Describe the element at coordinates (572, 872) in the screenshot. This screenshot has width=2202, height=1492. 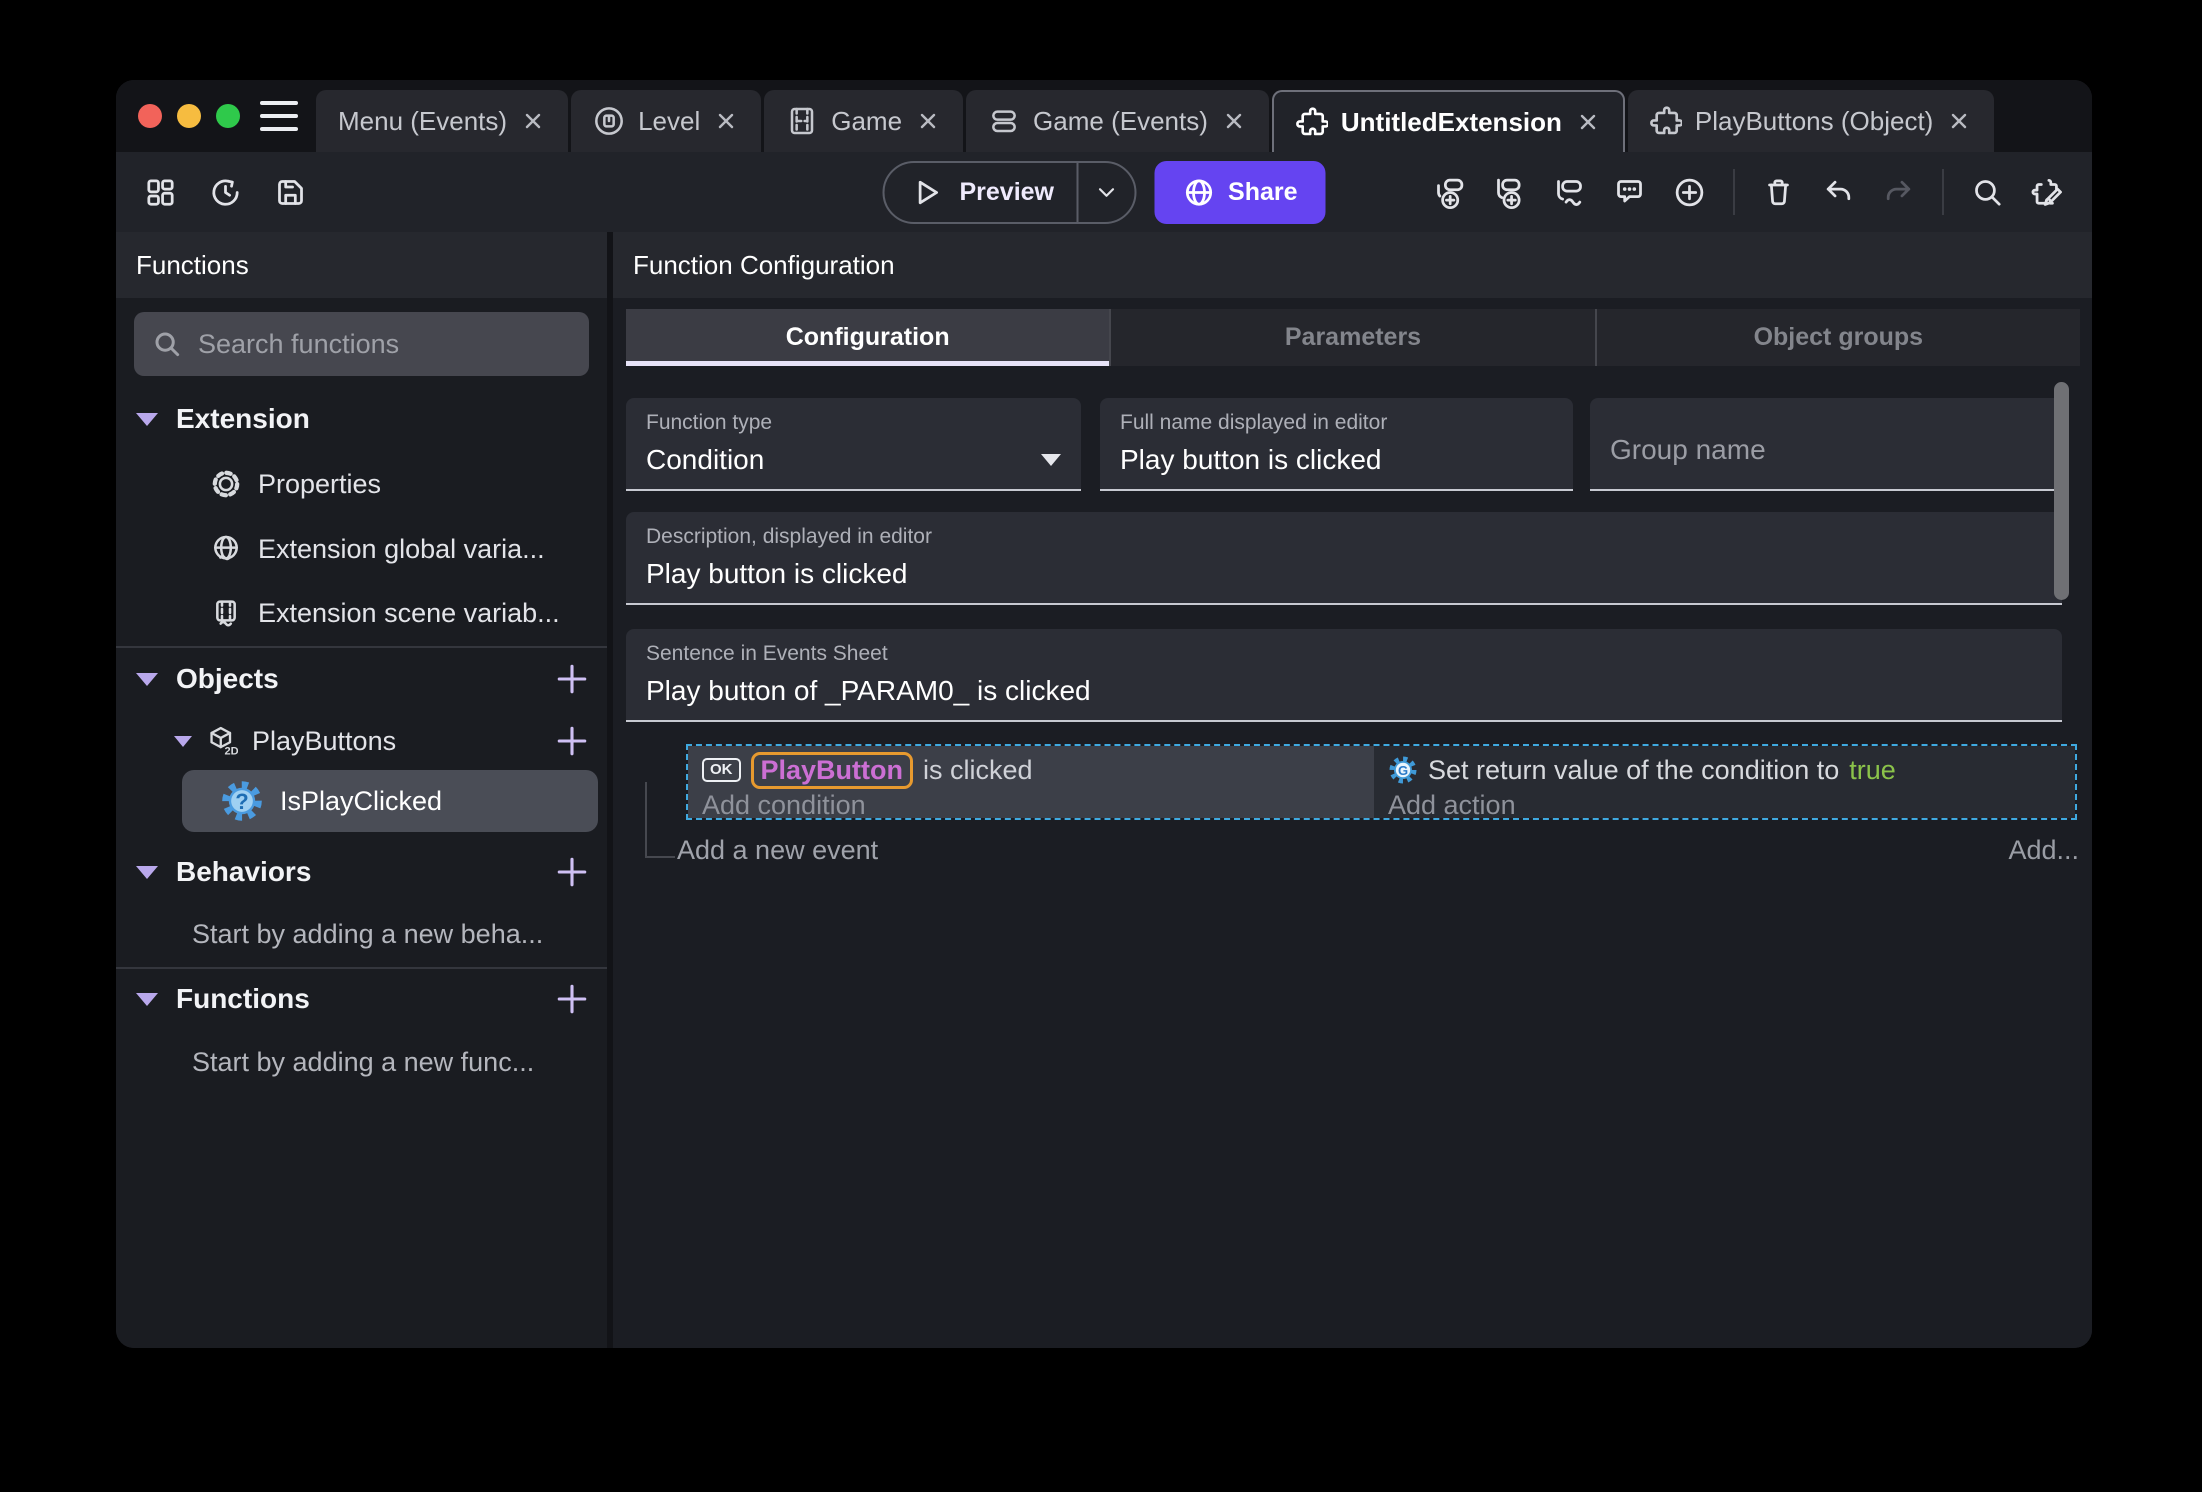
I see `add-behavior-button` at that location.